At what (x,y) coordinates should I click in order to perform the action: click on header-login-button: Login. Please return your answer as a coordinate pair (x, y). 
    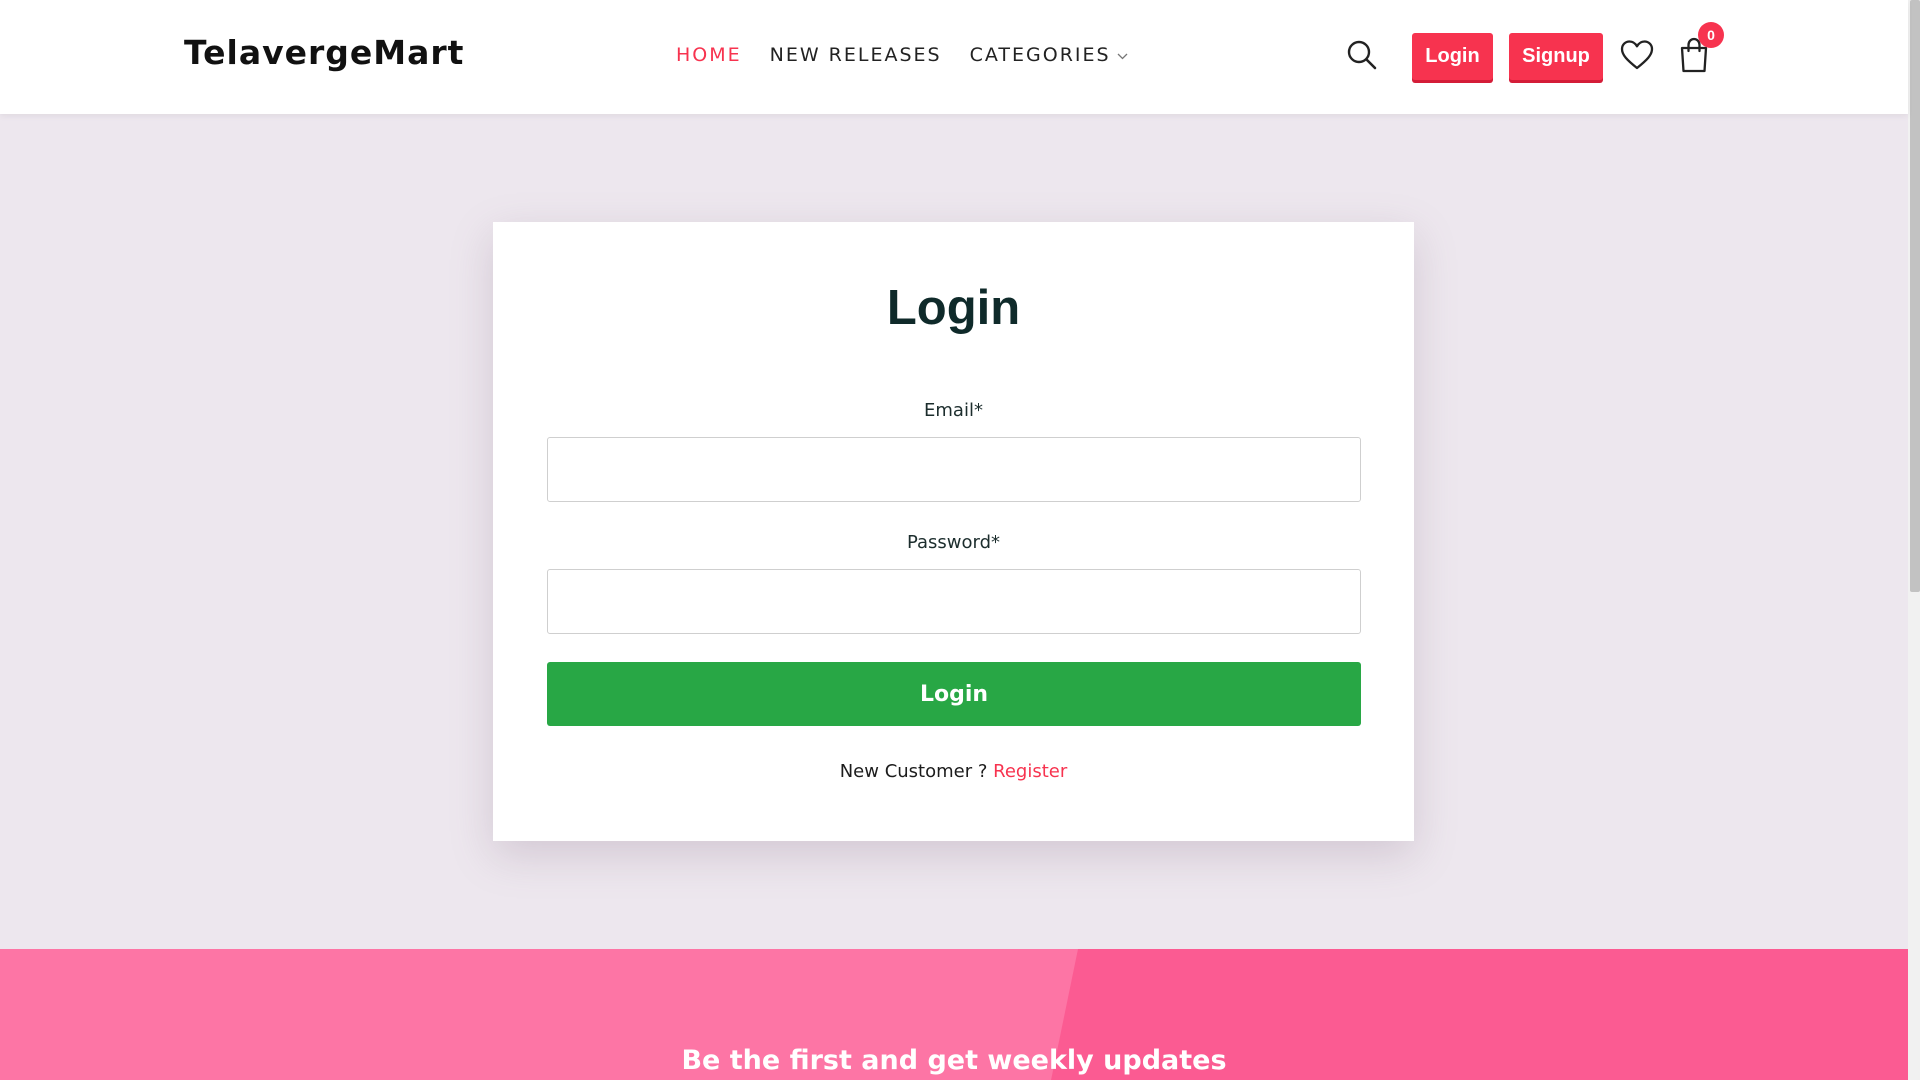
    Looking at the image, I should click on (1452, 56).